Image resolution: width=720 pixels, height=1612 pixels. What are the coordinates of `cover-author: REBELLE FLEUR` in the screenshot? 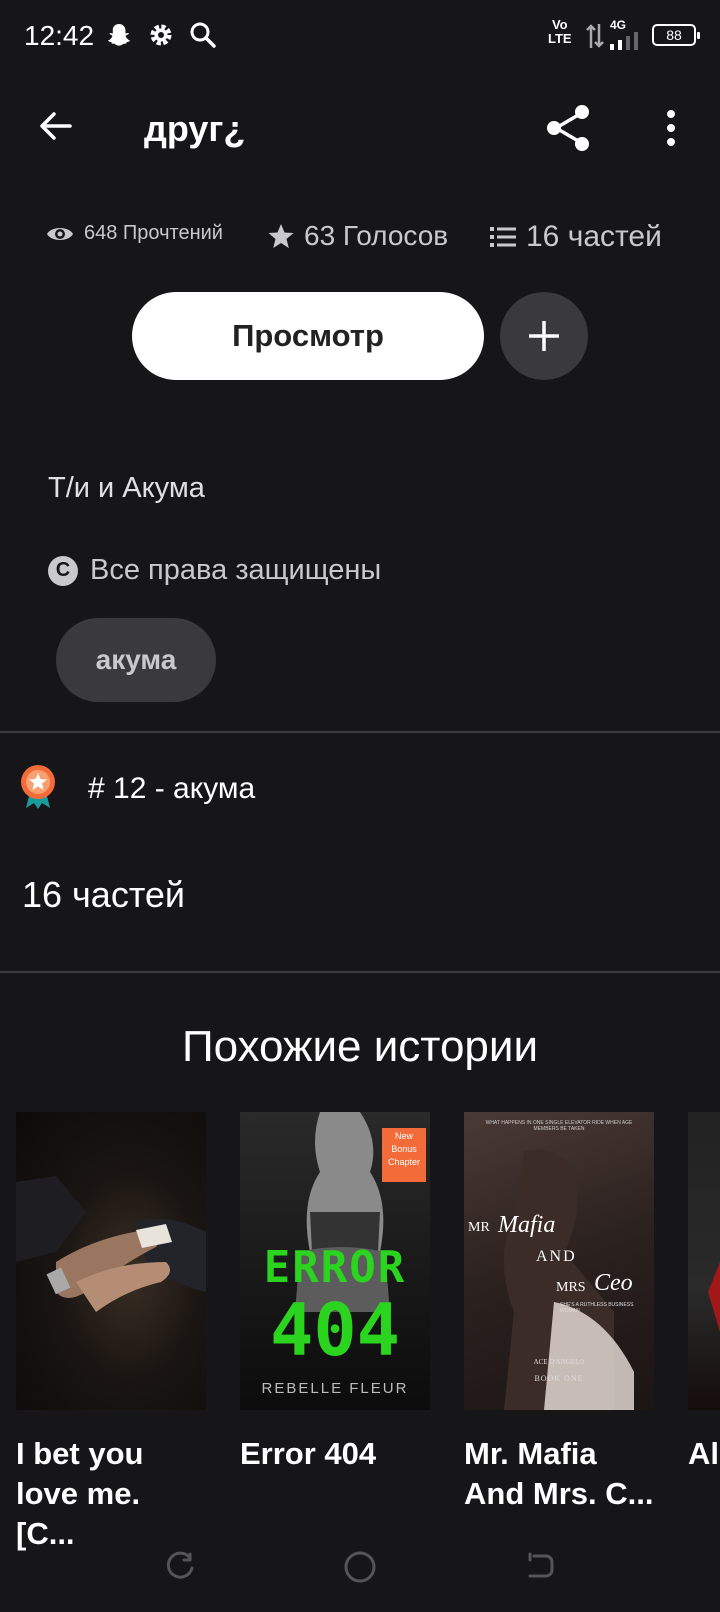 It's located at (335, 1388).